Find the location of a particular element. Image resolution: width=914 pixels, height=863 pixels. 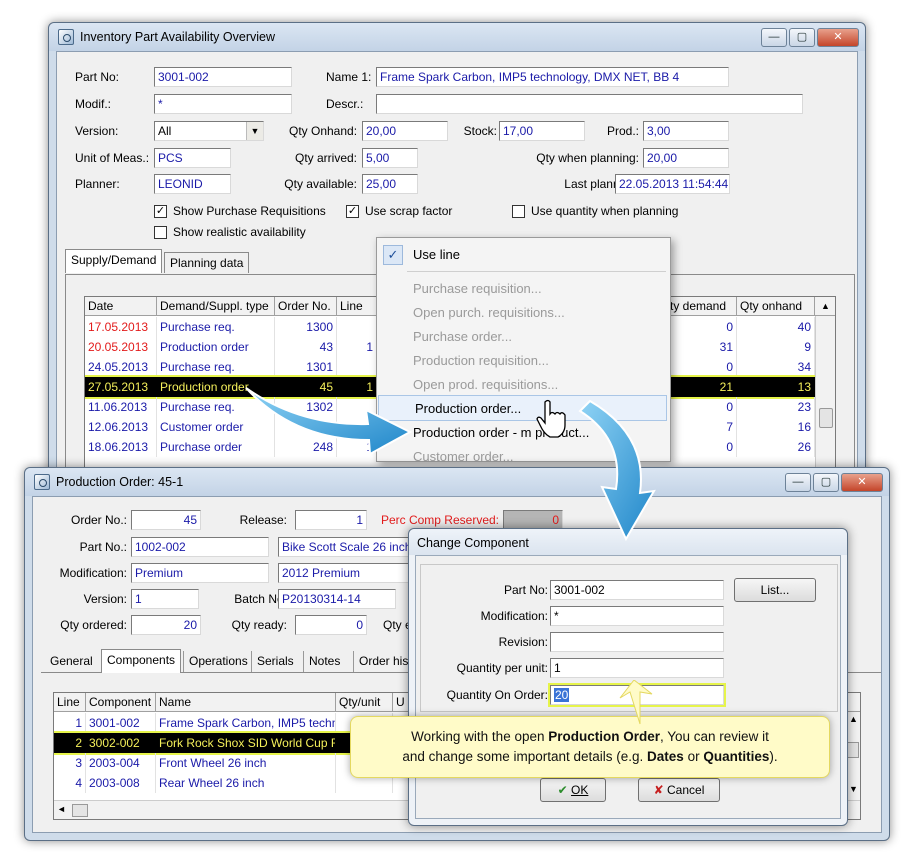

version-field: 1 is located at coordinates (165, 599).